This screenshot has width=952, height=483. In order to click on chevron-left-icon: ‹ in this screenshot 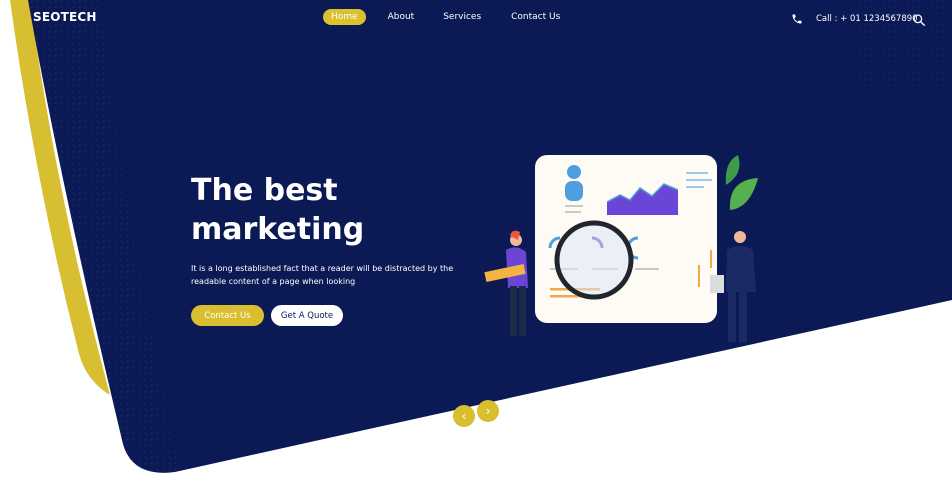, I will do `click(464, 416)`.